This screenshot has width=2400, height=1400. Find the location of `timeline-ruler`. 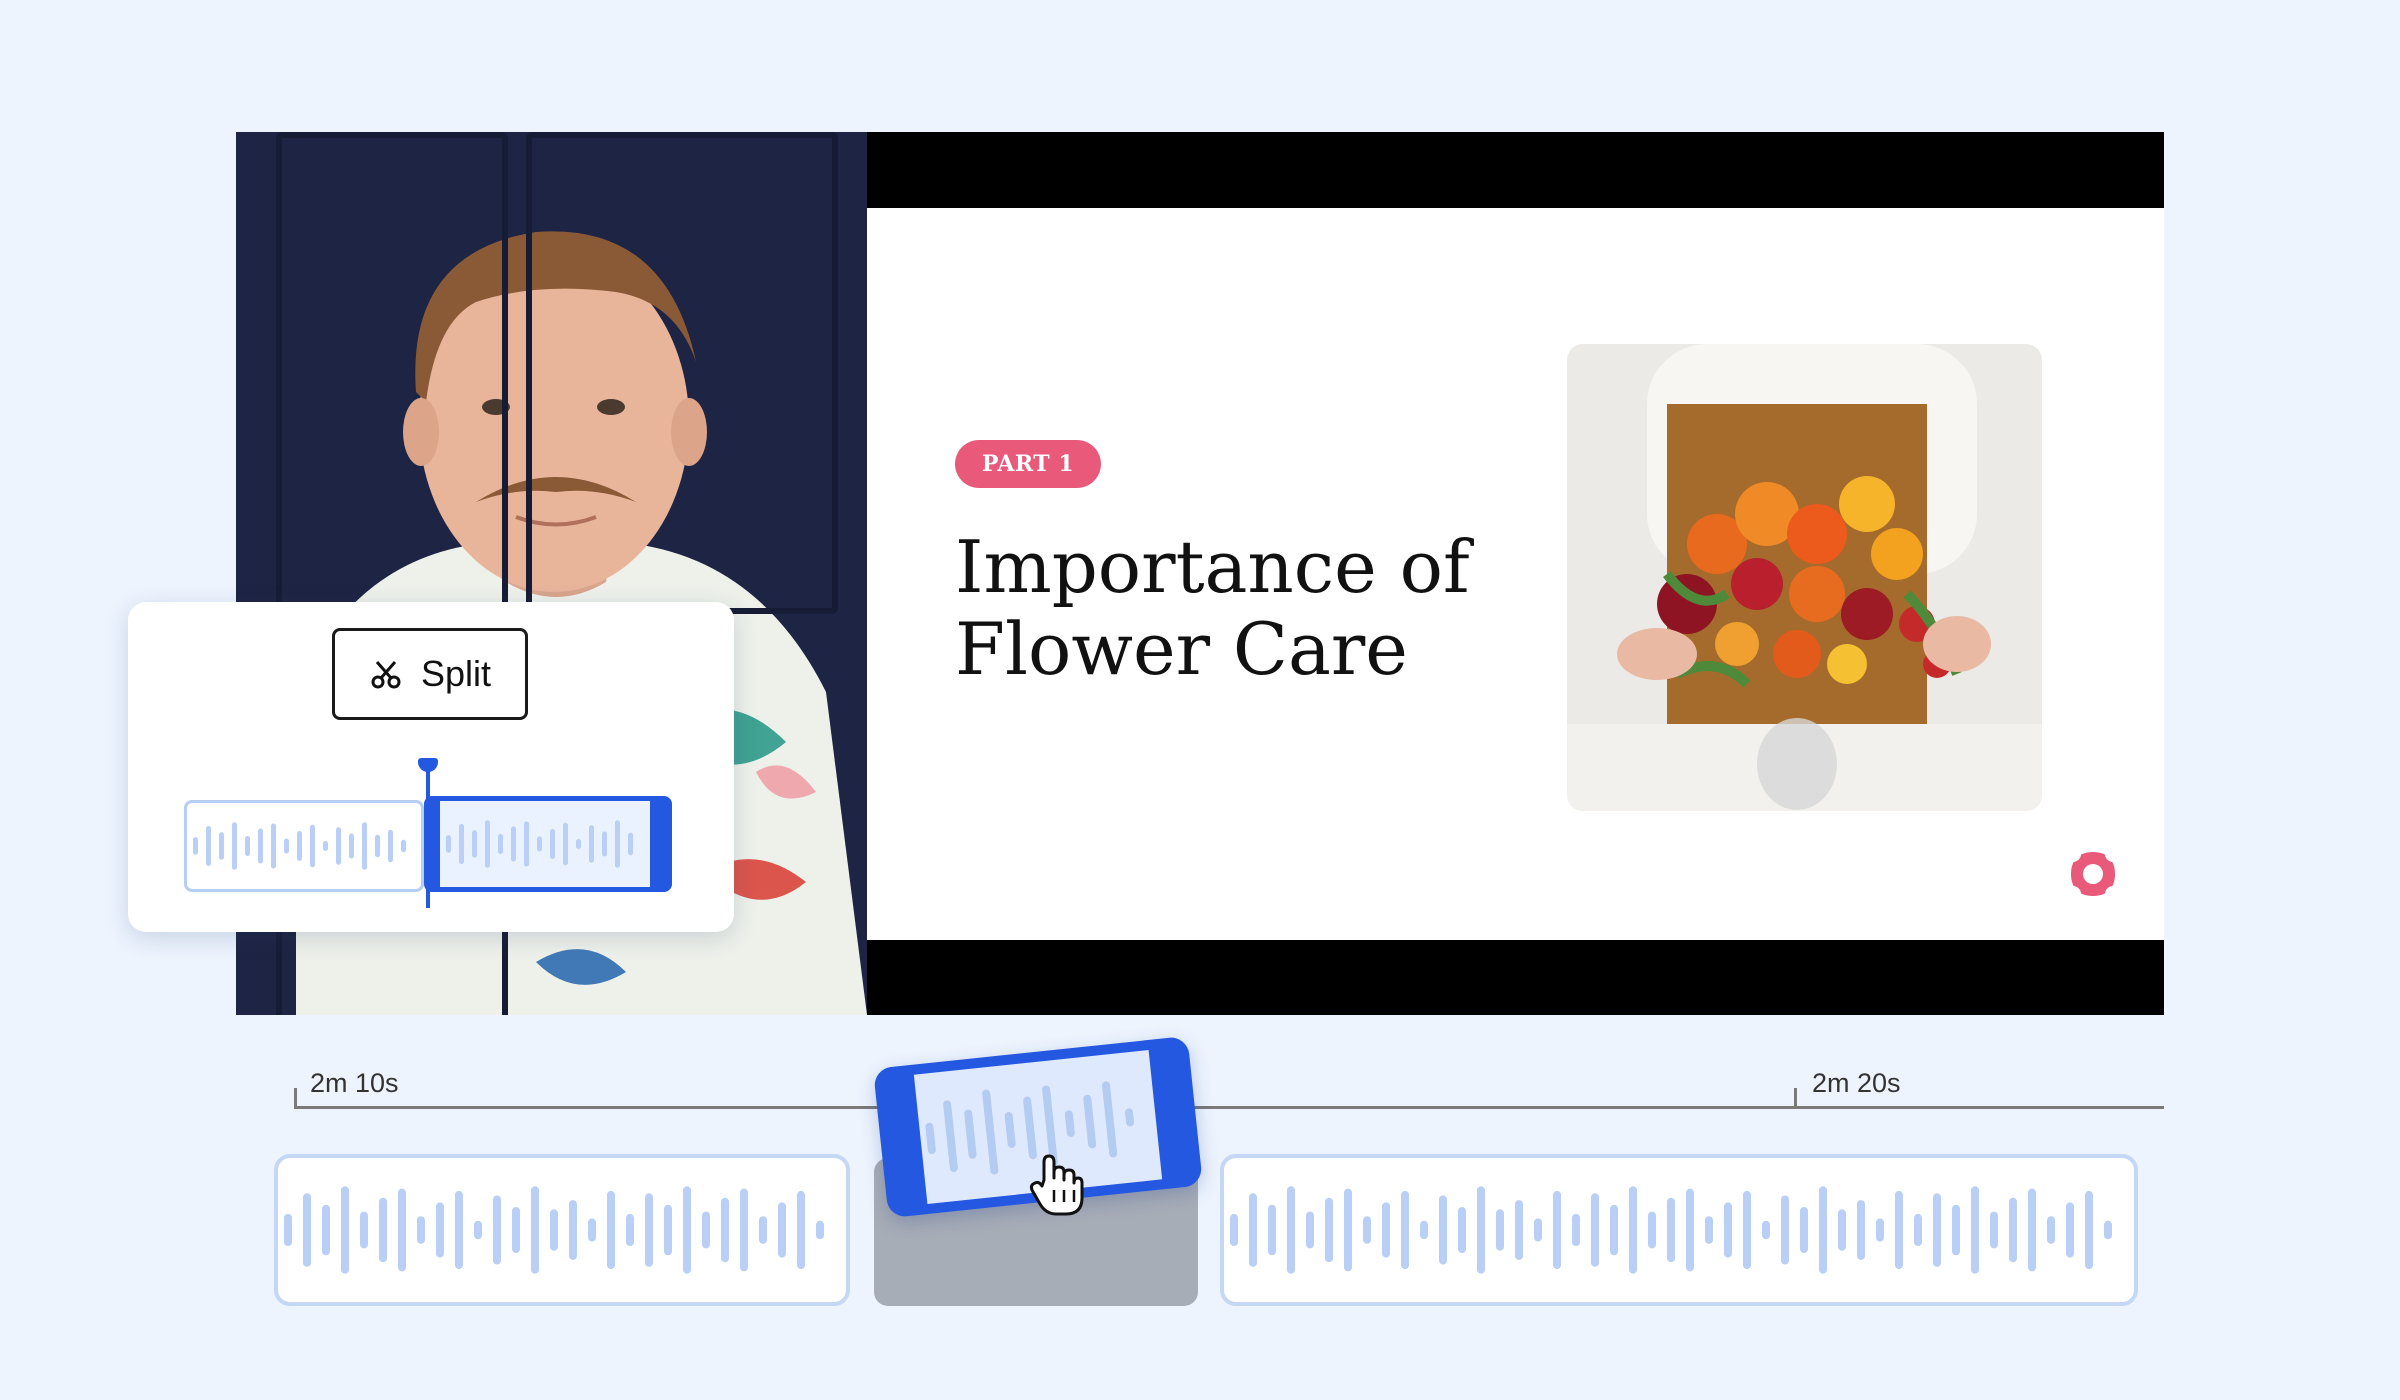

timeline-ruler is located at coordinates (1229, 1107).